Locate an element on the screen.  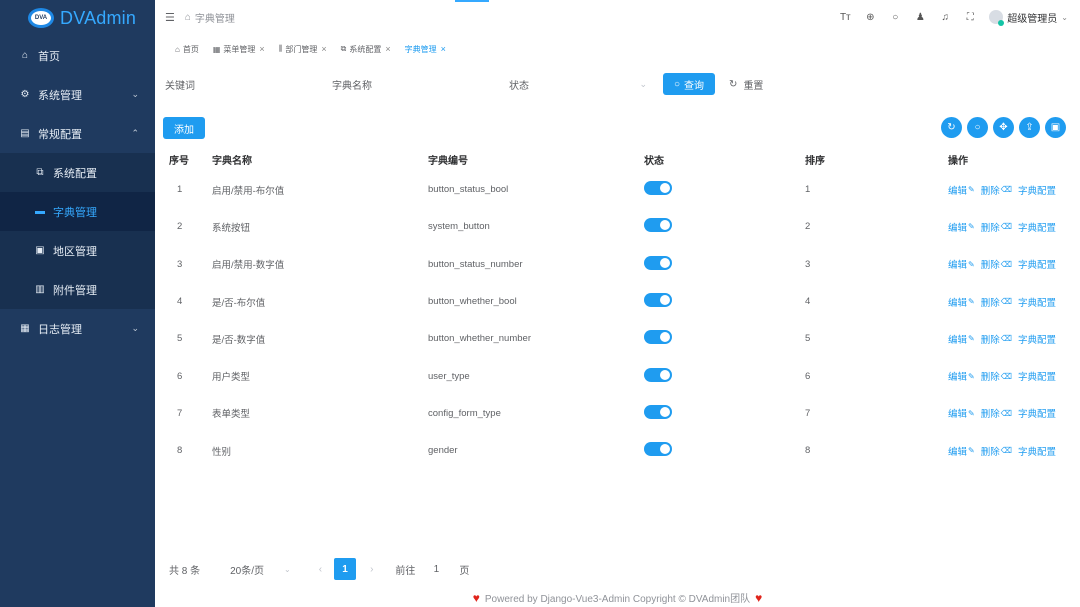
status-select: ⌄ is located at coordinates (592, 84).